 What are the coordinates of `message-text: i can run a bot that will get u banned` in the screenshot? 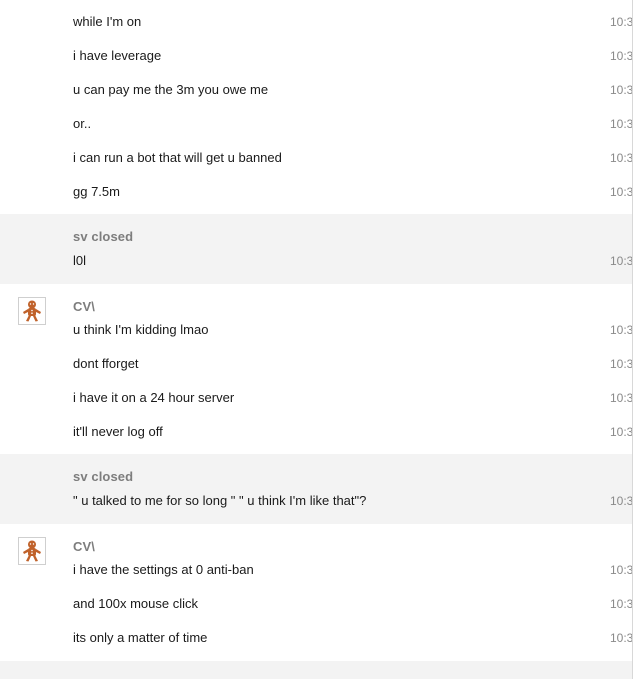 It's located at (177, 157).